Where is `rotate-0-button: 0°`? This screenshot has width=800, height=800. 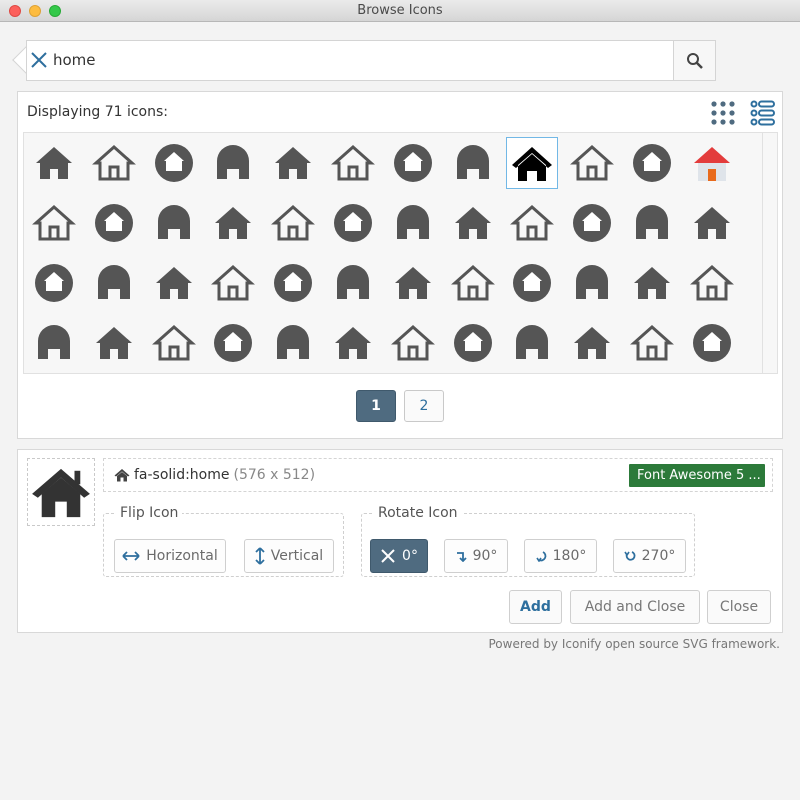
rotate-0-button: 0° is located at coordinates (399, 556).